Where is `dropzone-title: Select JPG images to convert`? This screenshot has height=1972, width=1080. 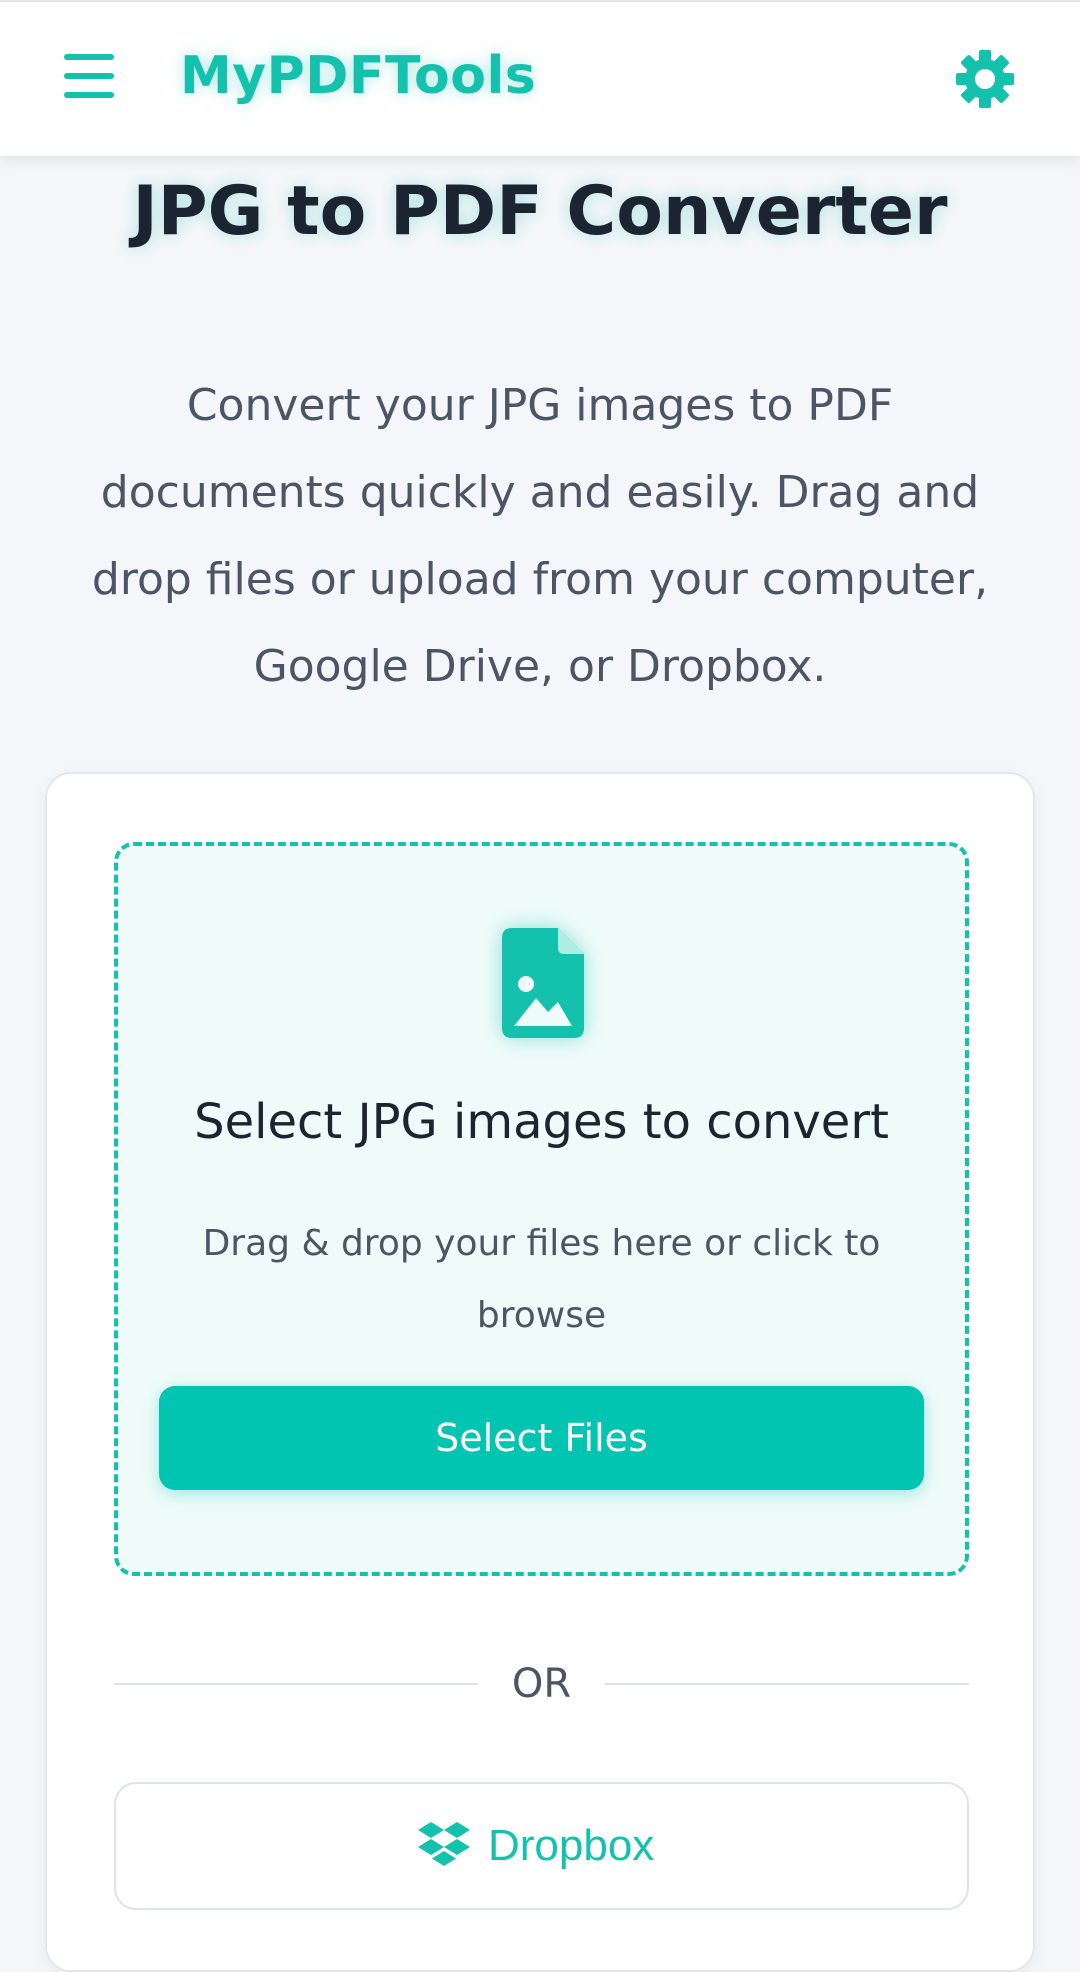
dropzone-title: Select JPG images to convert is located at coordinates (541, 1122).